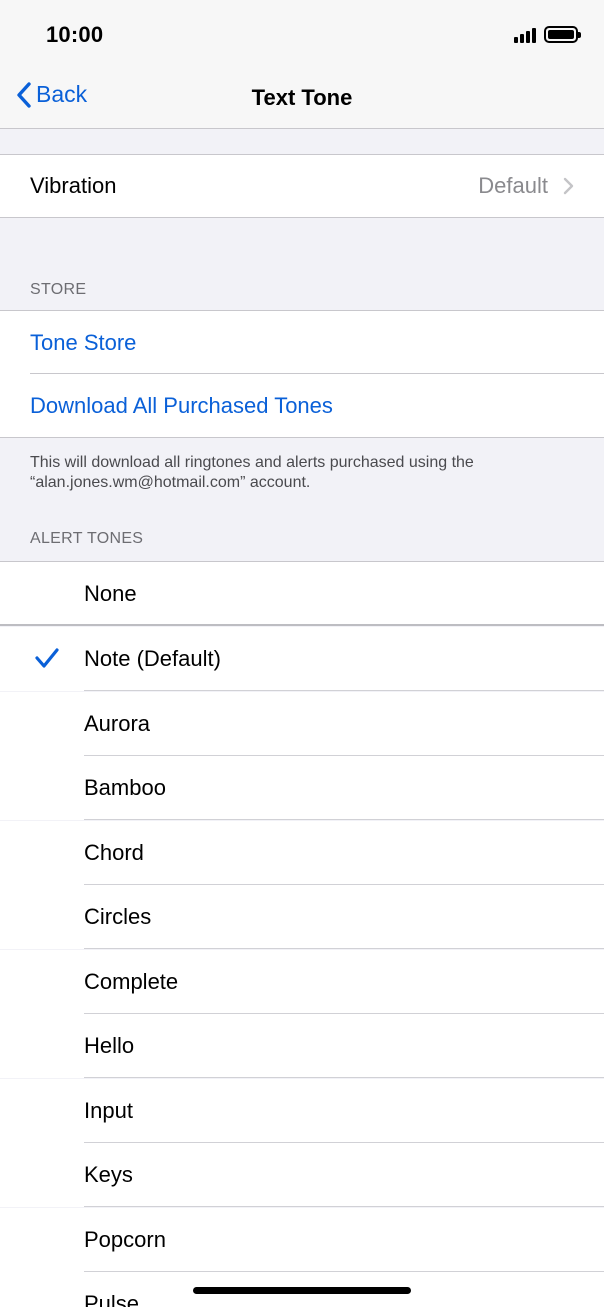 This screenshot has height=1307, width=604. I want to click on battery-icon, so click(562, 34).